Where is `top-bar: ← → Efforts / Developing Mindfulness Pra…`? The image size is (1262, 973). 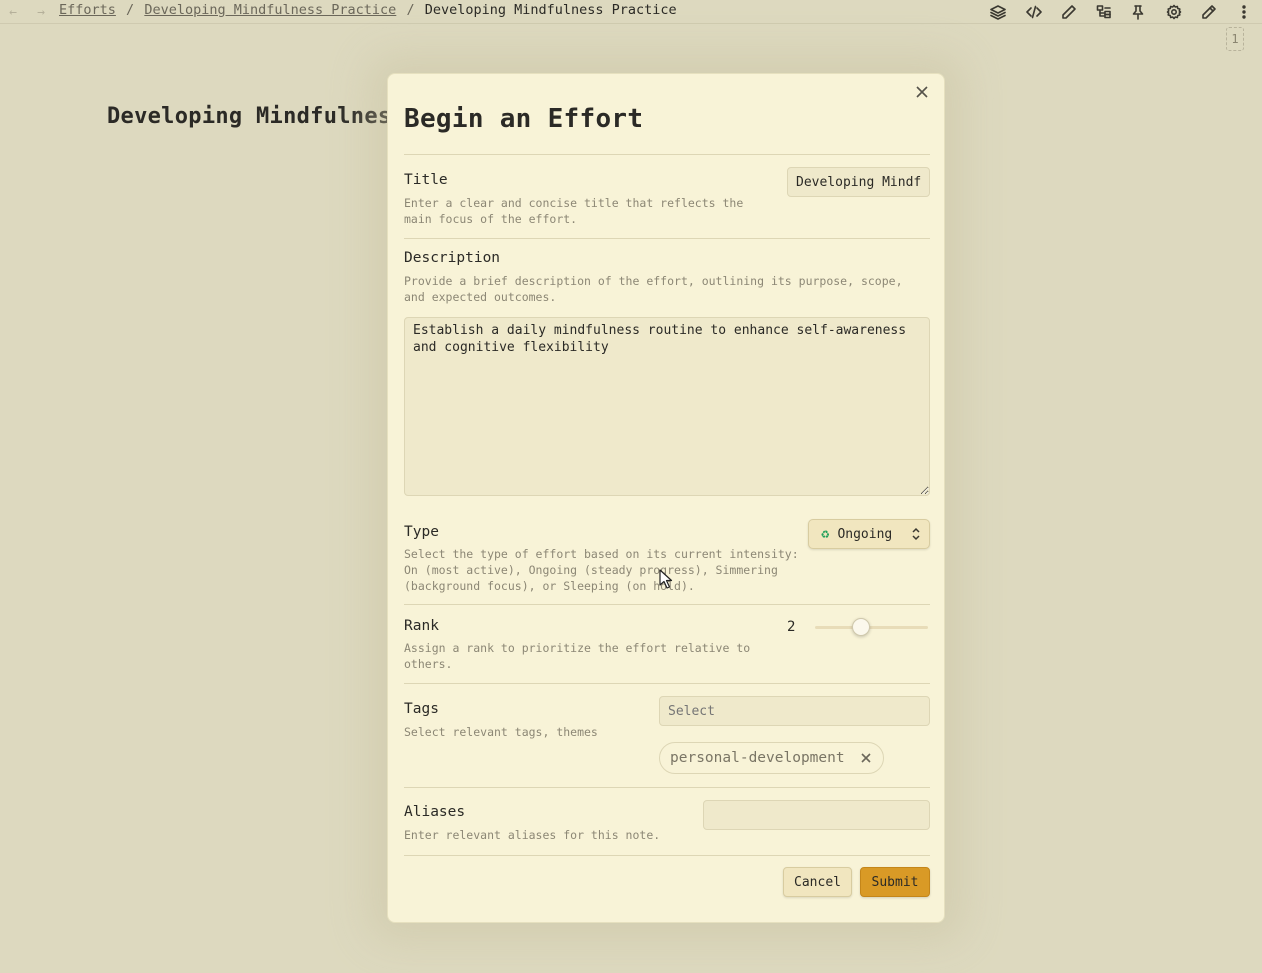
top-bar: ← → Efforts / Developing Mindfulness Pra… is located at coordinates (631, 12).